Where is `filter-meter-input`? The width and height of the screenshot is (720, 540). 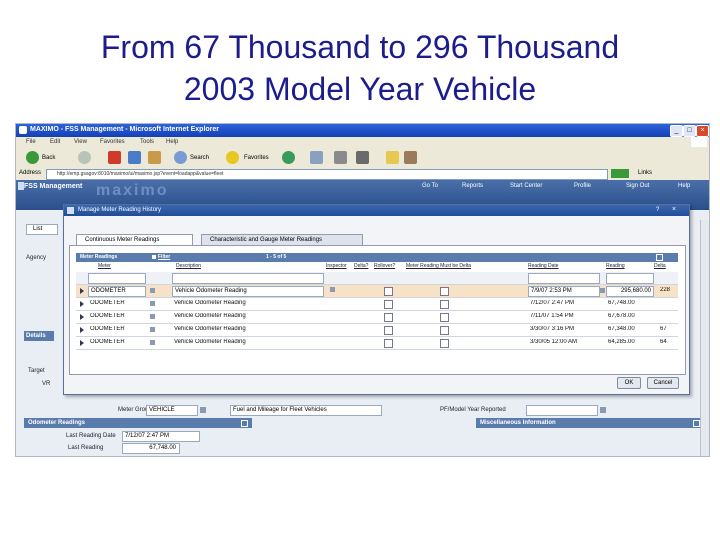
filter-meter-input is located at coordinates (117, 278).